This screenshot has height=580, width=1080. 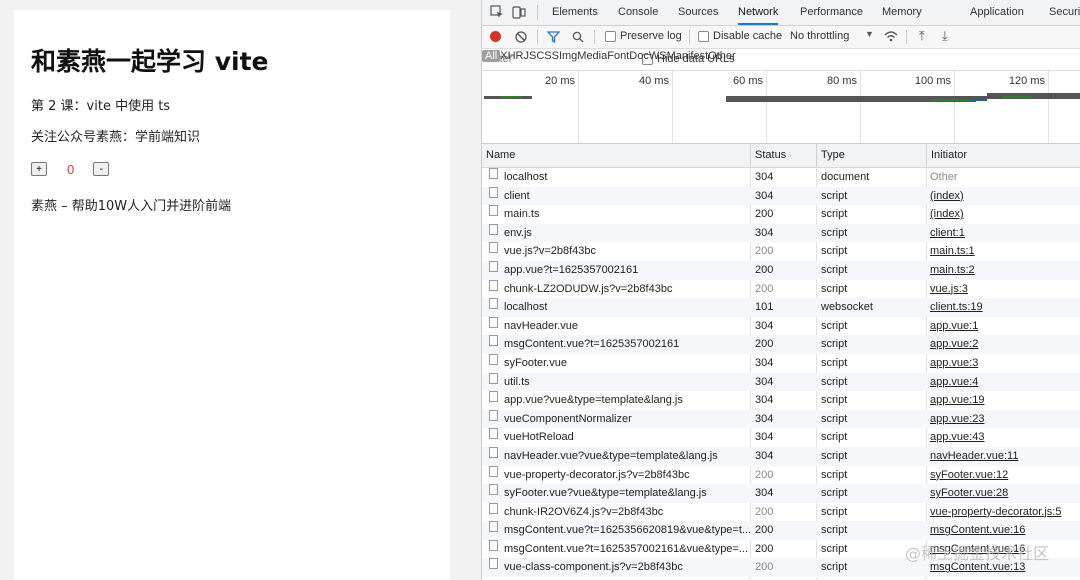 I want to click on filter-type-other: Other, so click(x=722, y=56).